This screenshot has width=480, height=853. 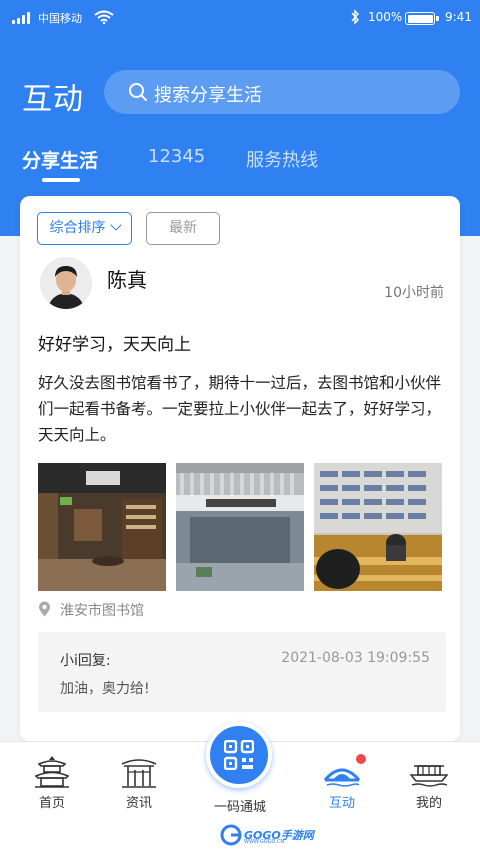 What do you see at coordinates (104, 17) in the screenshot?
I see `wifi-icon` at bounding box center [104, 17].